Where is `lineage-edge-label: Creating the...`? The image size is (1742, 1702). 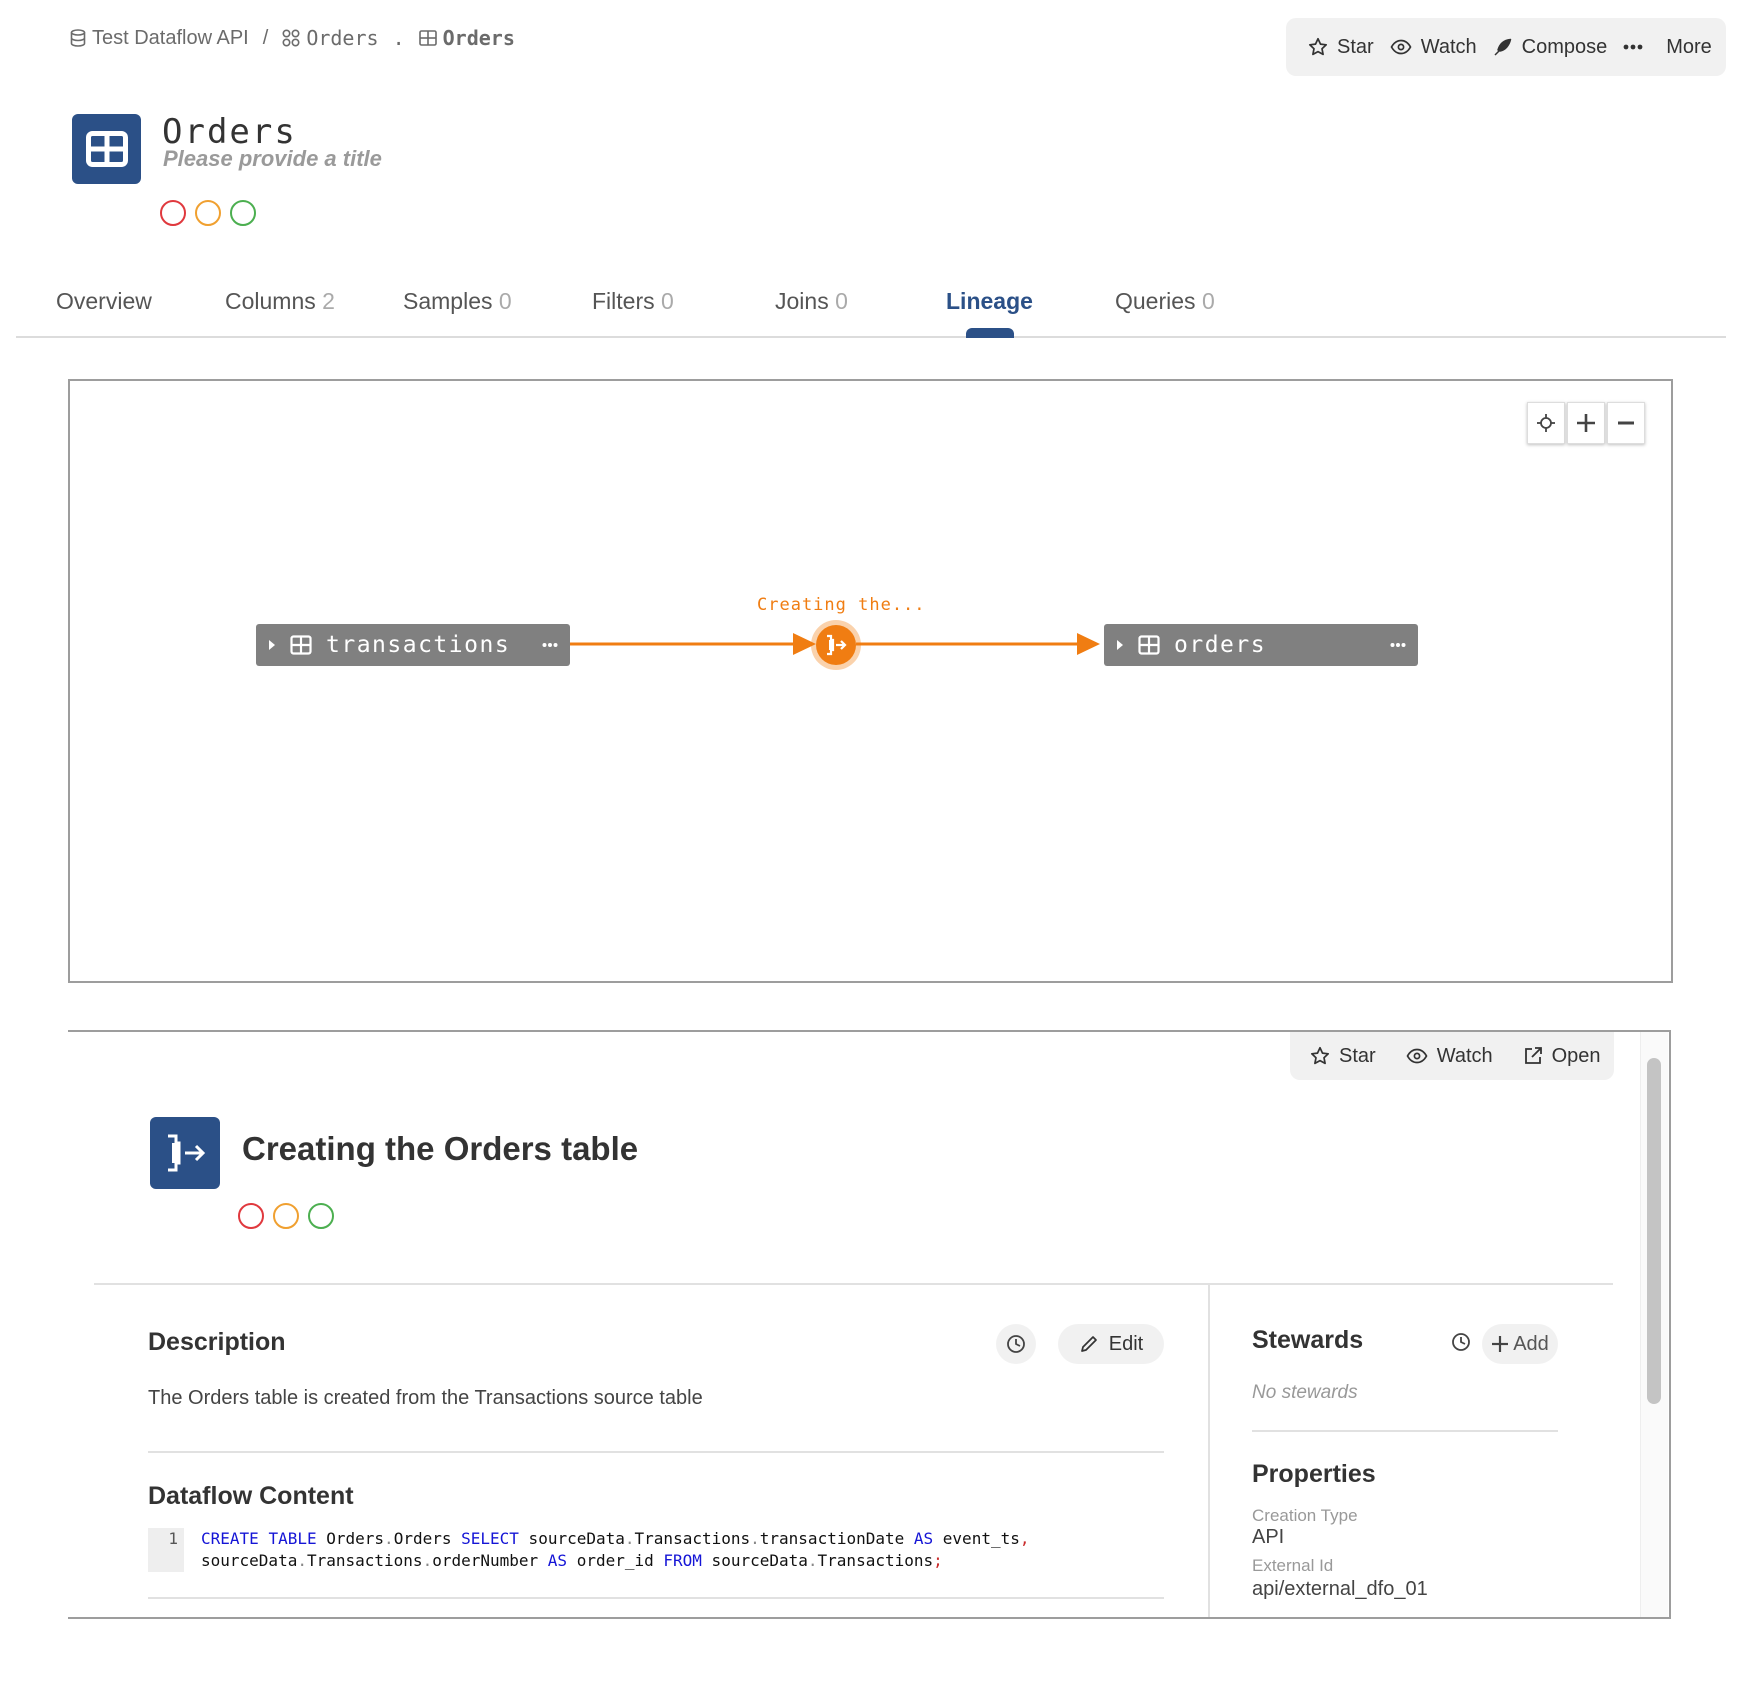
lineage-edge-label: Creating the... is located at coordinates (841, 605).